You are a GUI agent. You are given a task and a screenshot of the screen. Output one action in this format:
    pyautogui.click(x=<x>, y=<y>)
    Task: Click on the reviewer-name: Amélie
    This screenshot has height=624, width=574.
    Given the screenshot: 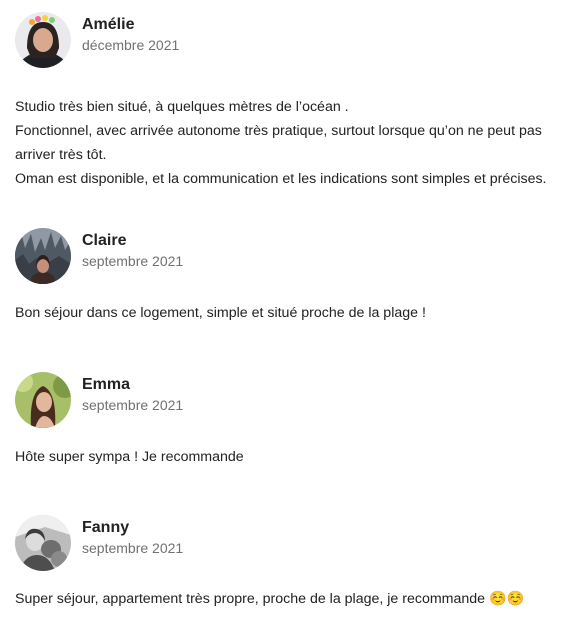 What is the action you would take?
    pyautogui.click(x=108, y=24)
    